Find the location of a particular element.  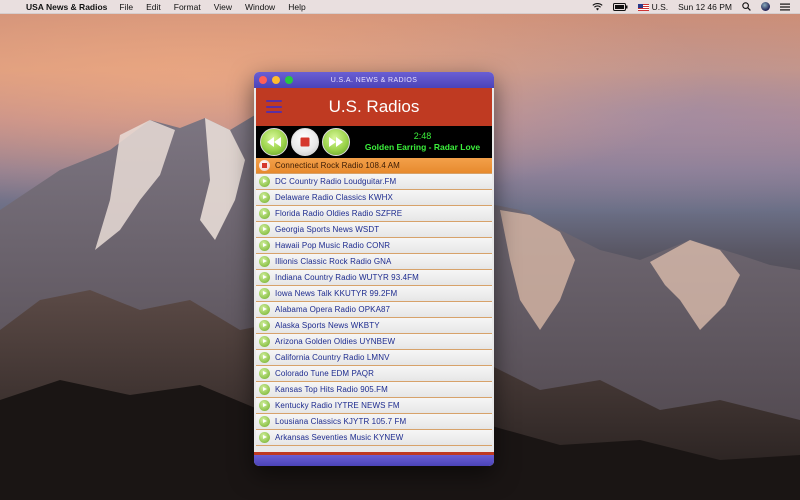

station-label: Lousiana Classics KJYTR 105.7 FM is located at coordinates (341, 421).